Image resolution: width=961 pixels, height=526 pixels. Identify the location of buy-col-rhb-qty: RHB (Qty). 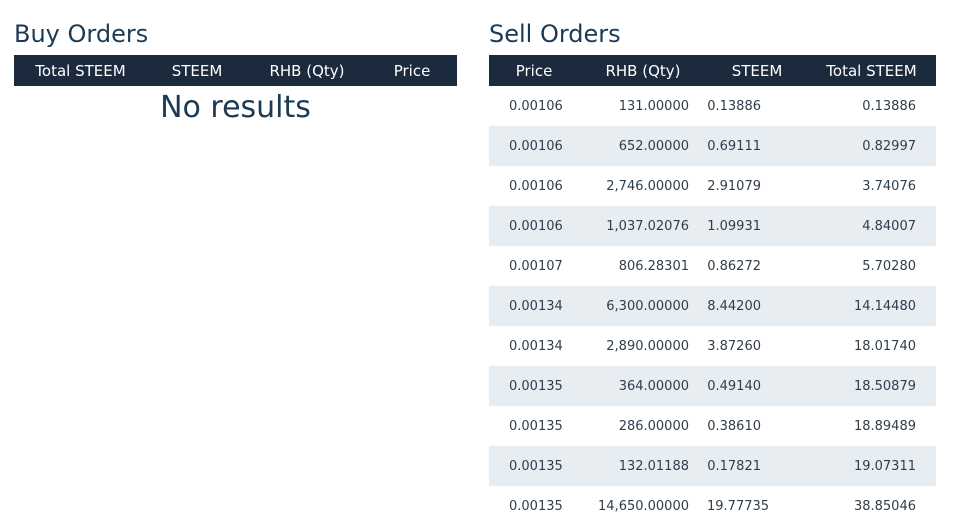
(307, 70).